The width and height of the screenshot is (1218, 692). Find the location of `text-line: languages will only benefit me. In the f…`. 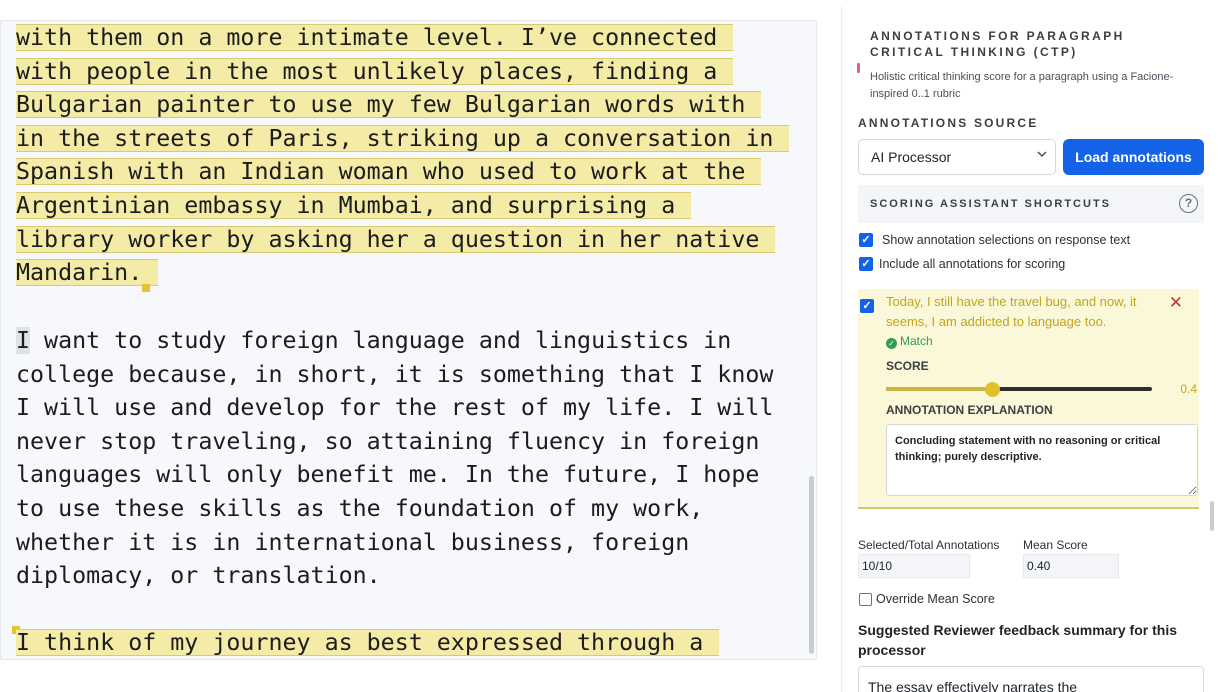

text-line: languages will only benefit me. In the f… is located at coordinates (388, 475).